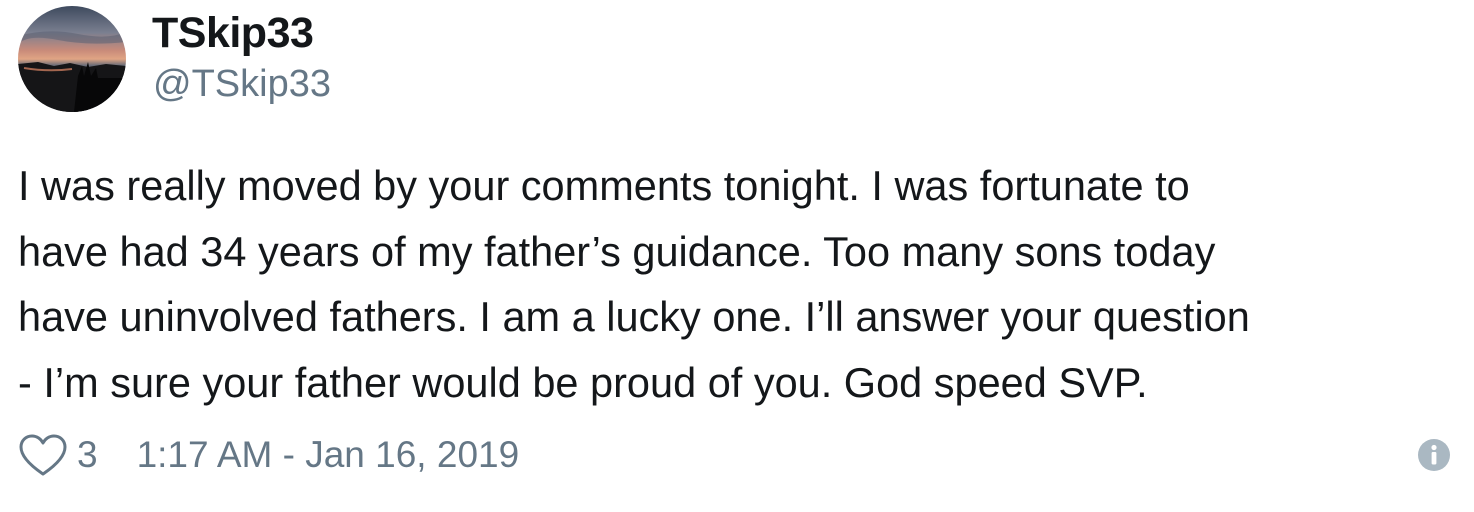 This screenshot has width=1474, height=512. I want to click on tweet-timestamp: 1:17 AM - Jan 16, 2019, so click(328, 455).